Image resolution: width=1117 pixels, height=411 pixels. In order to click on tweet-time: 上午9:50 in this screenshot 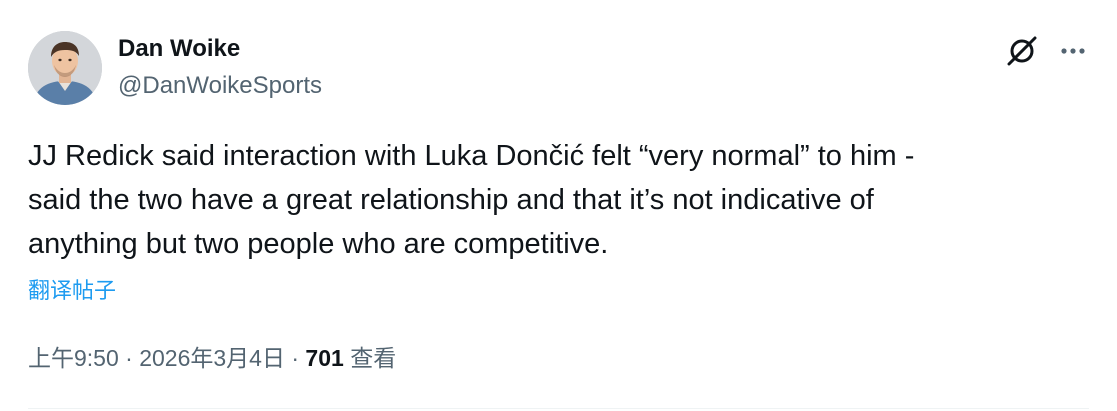, I will do `click(73, 358)`.